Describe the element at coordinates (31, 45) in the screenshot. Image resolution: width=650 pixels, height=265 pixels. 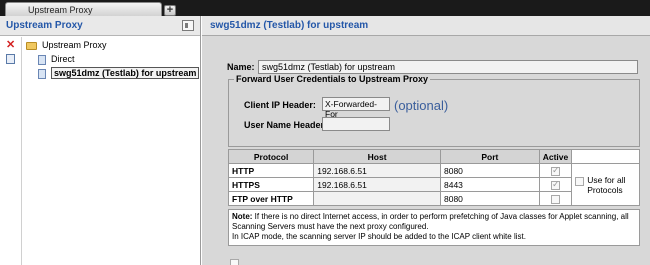
I see `folder-icon` at that location.